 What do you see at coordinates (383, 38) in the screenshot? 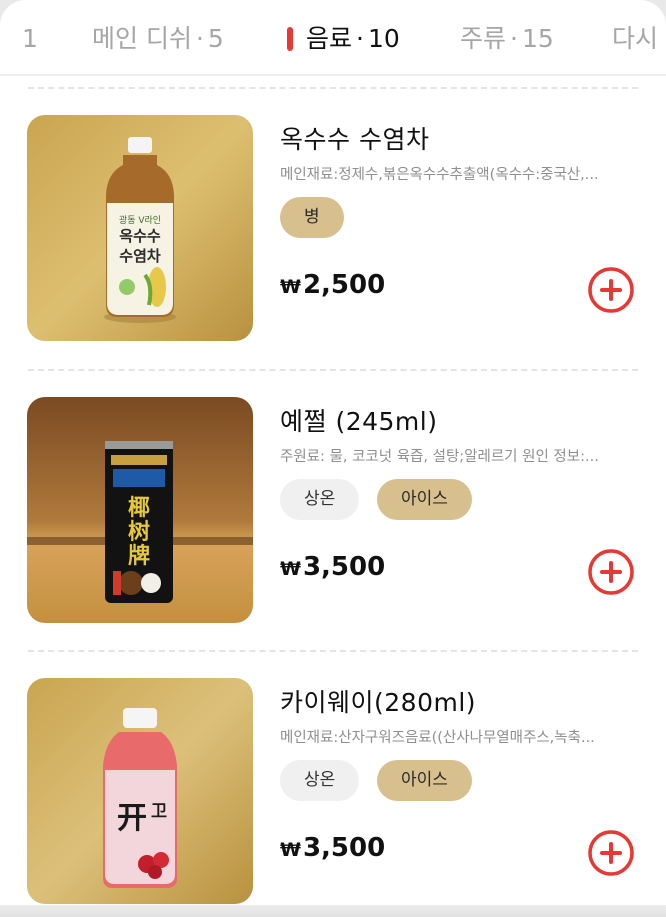
I see `tab-count: 10` at bounding box center [383, 38].